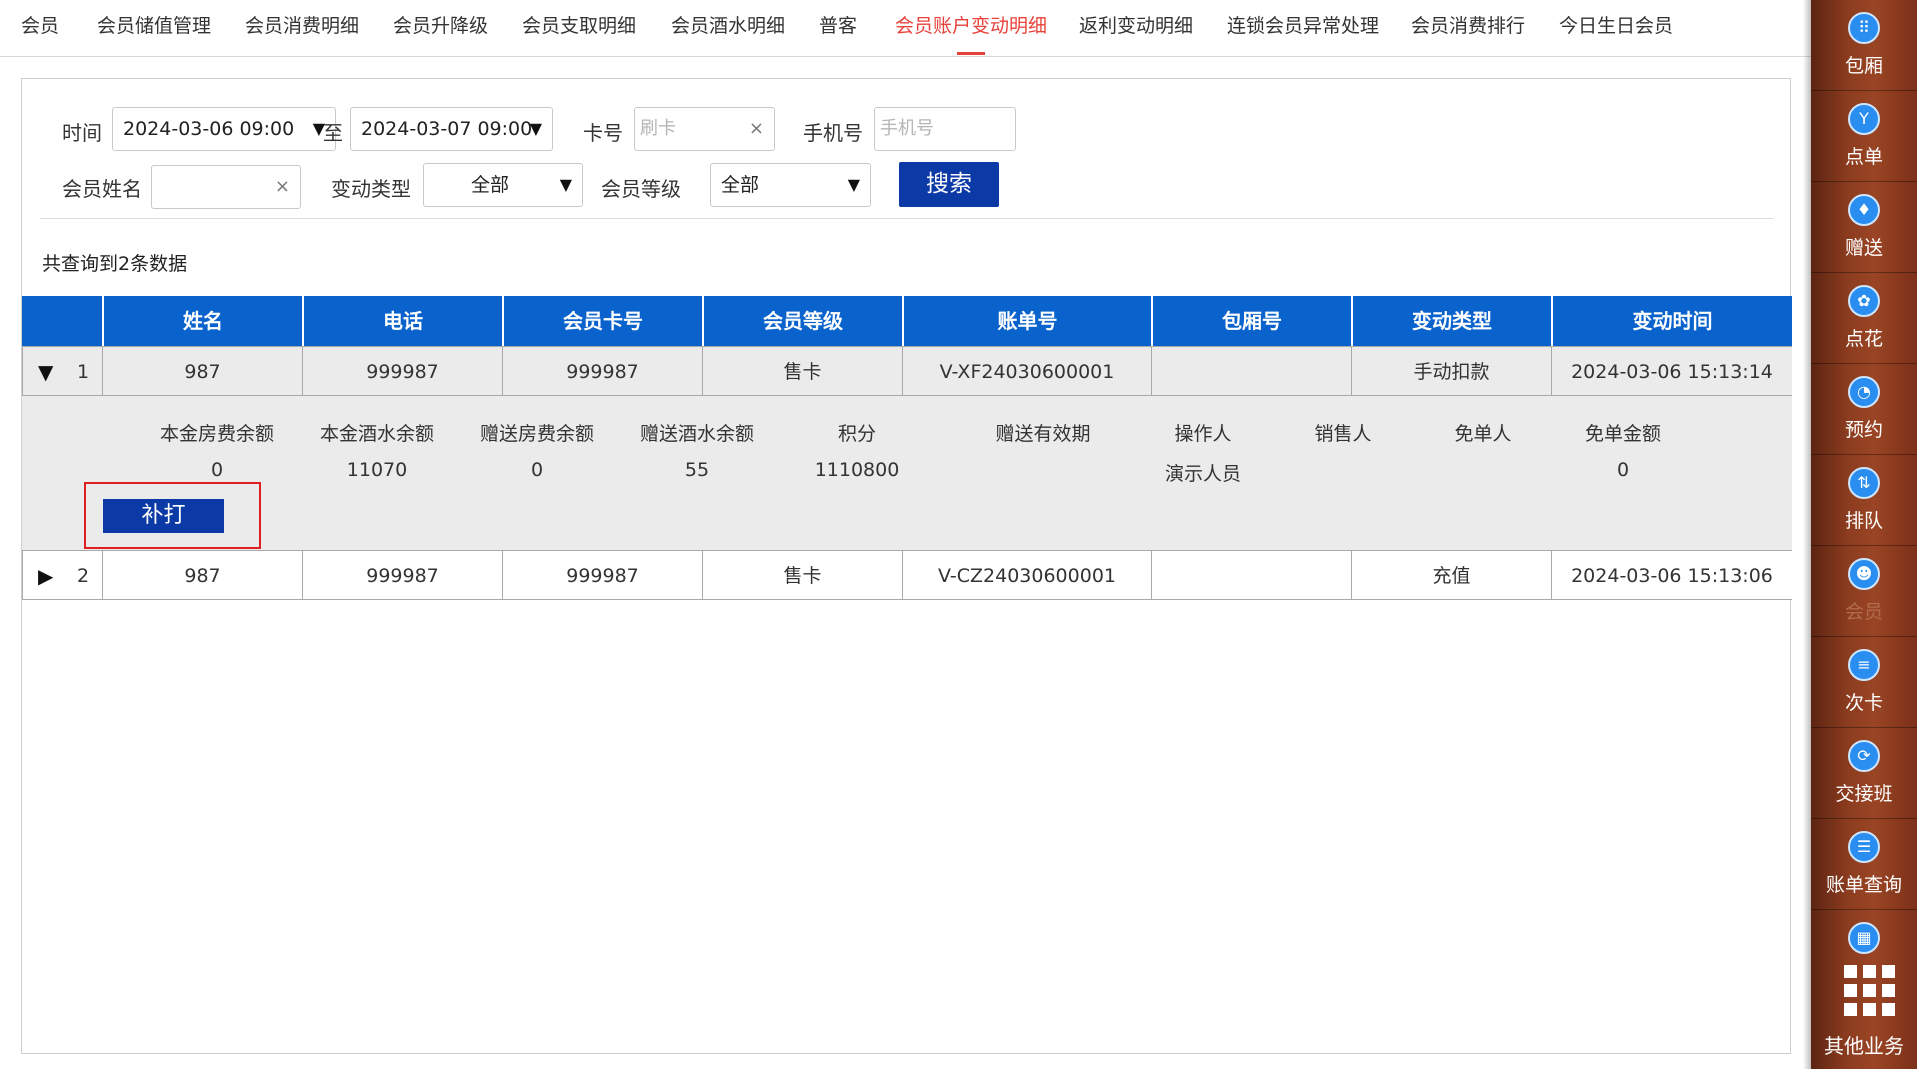  I want to click on cocktail-icon: Y, so click(1864, 119).